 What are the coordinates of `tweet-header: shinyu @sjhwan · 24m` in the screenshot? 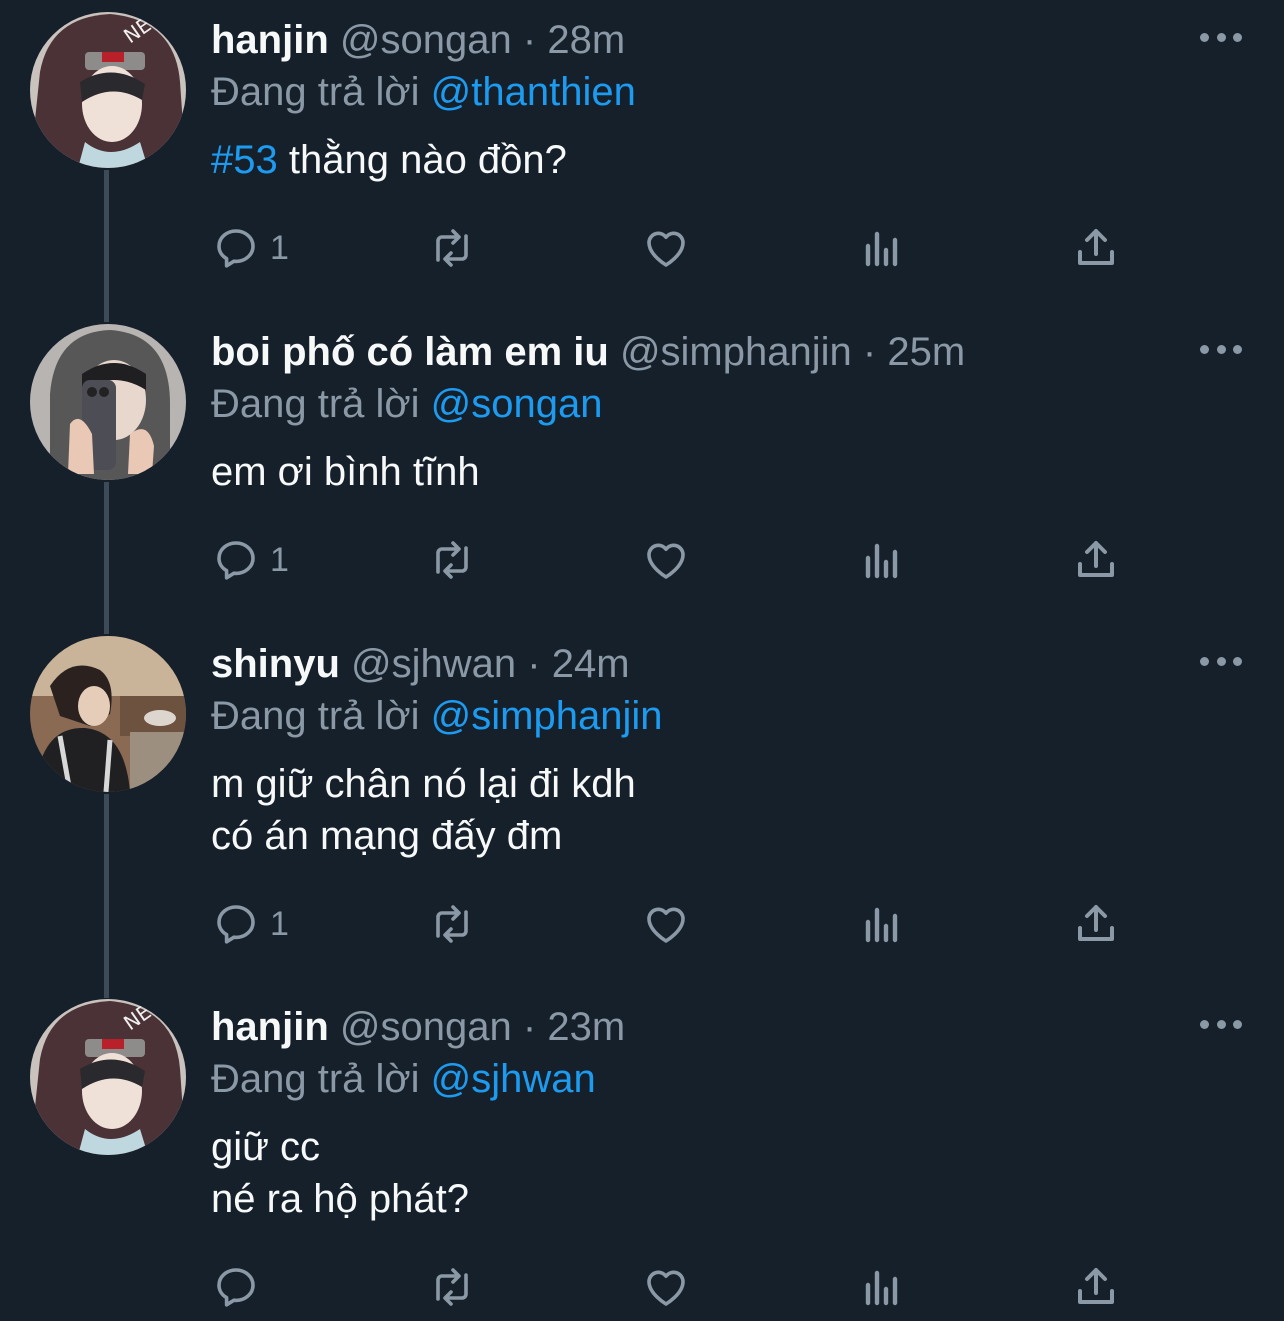 It's located at (420, 664).